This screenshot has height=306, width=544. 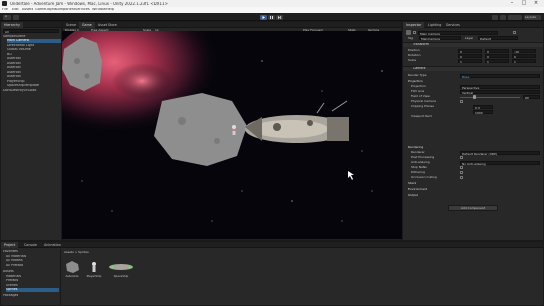 What do you see at coordinates (453, 25) in the screenshot?
I see `tab-services: Services` at bounding box center [453, 25].